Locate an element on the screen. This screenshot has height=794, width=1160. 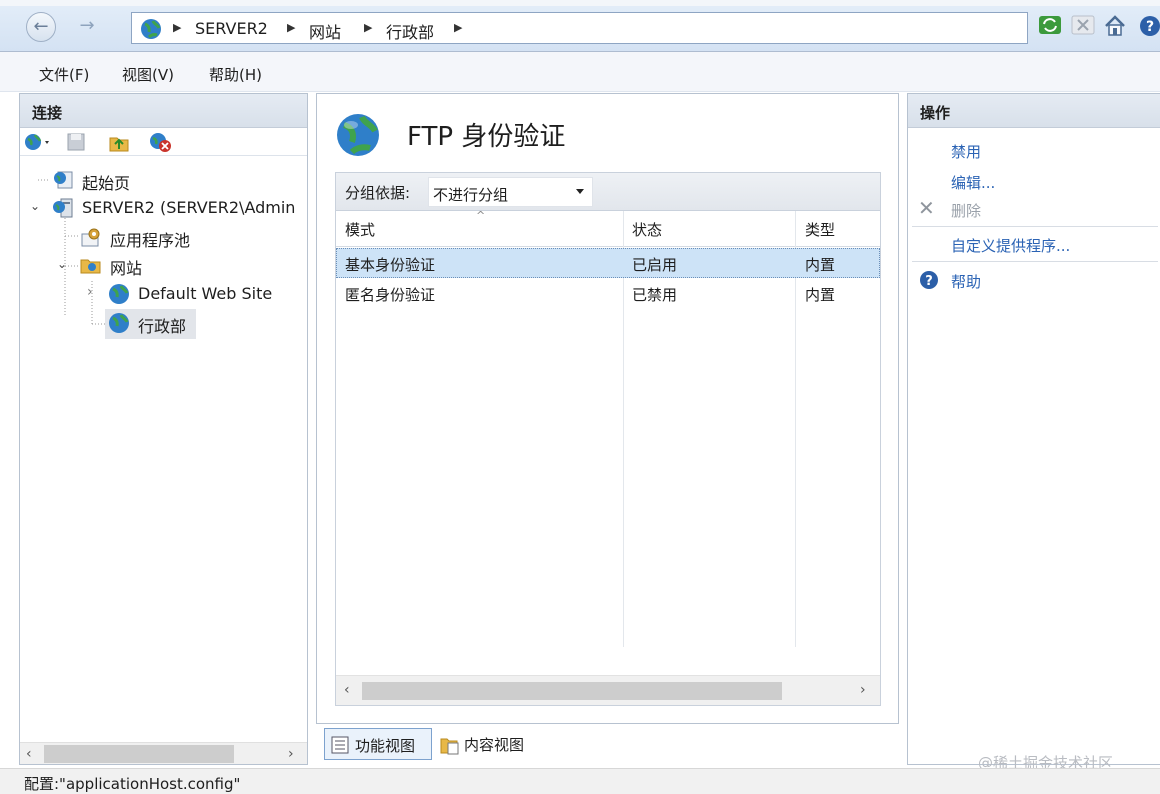
up-folder-icon is located at coordinates (119, 144).